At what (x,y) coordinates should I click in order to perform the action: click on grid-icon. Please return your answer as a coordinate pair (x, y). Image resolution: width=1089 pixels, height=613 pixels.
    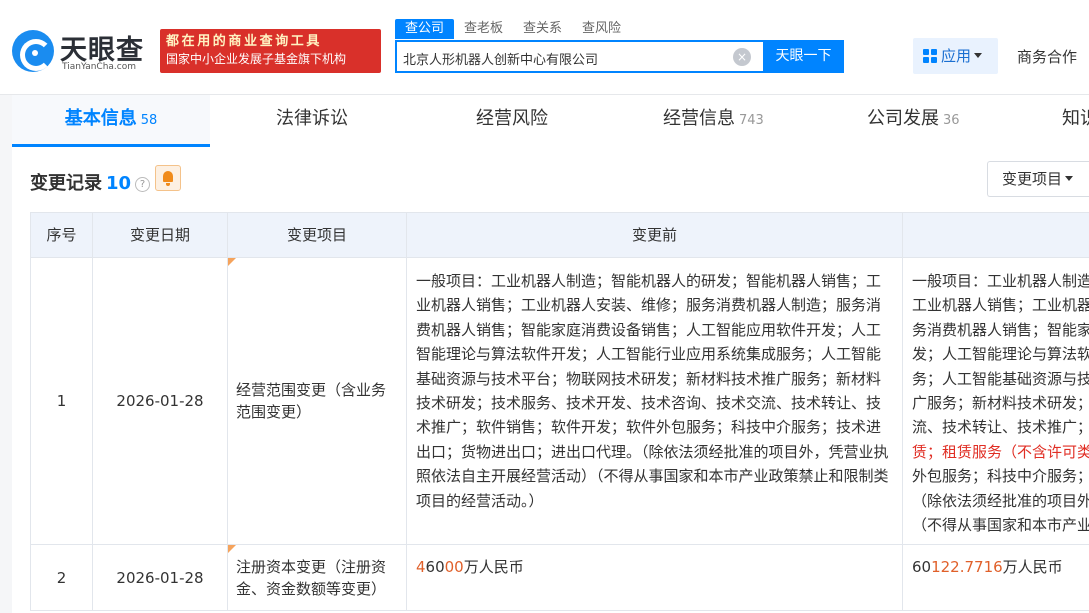
    Looking at the image, I should click on (930, 56).